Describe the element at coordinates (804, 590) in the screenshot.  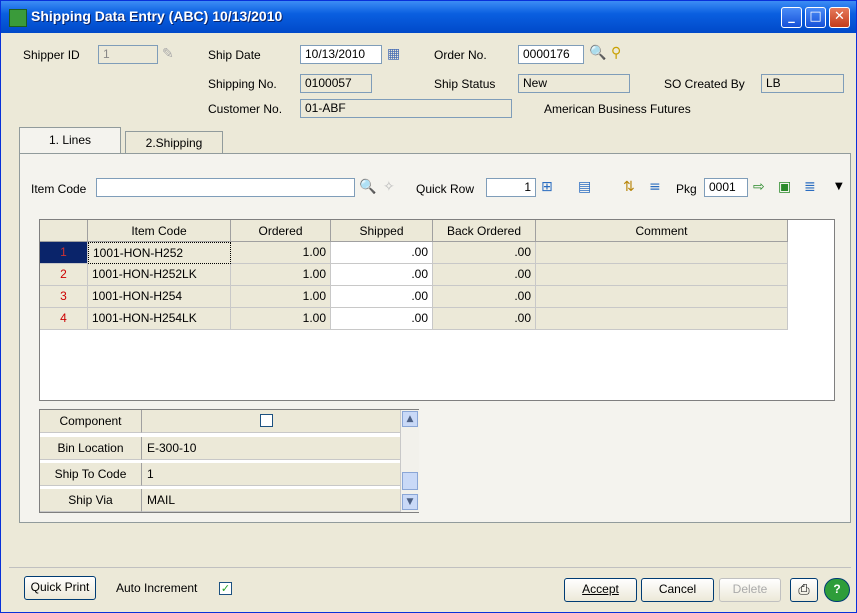
I see `print-icon: ⎙` at that location.